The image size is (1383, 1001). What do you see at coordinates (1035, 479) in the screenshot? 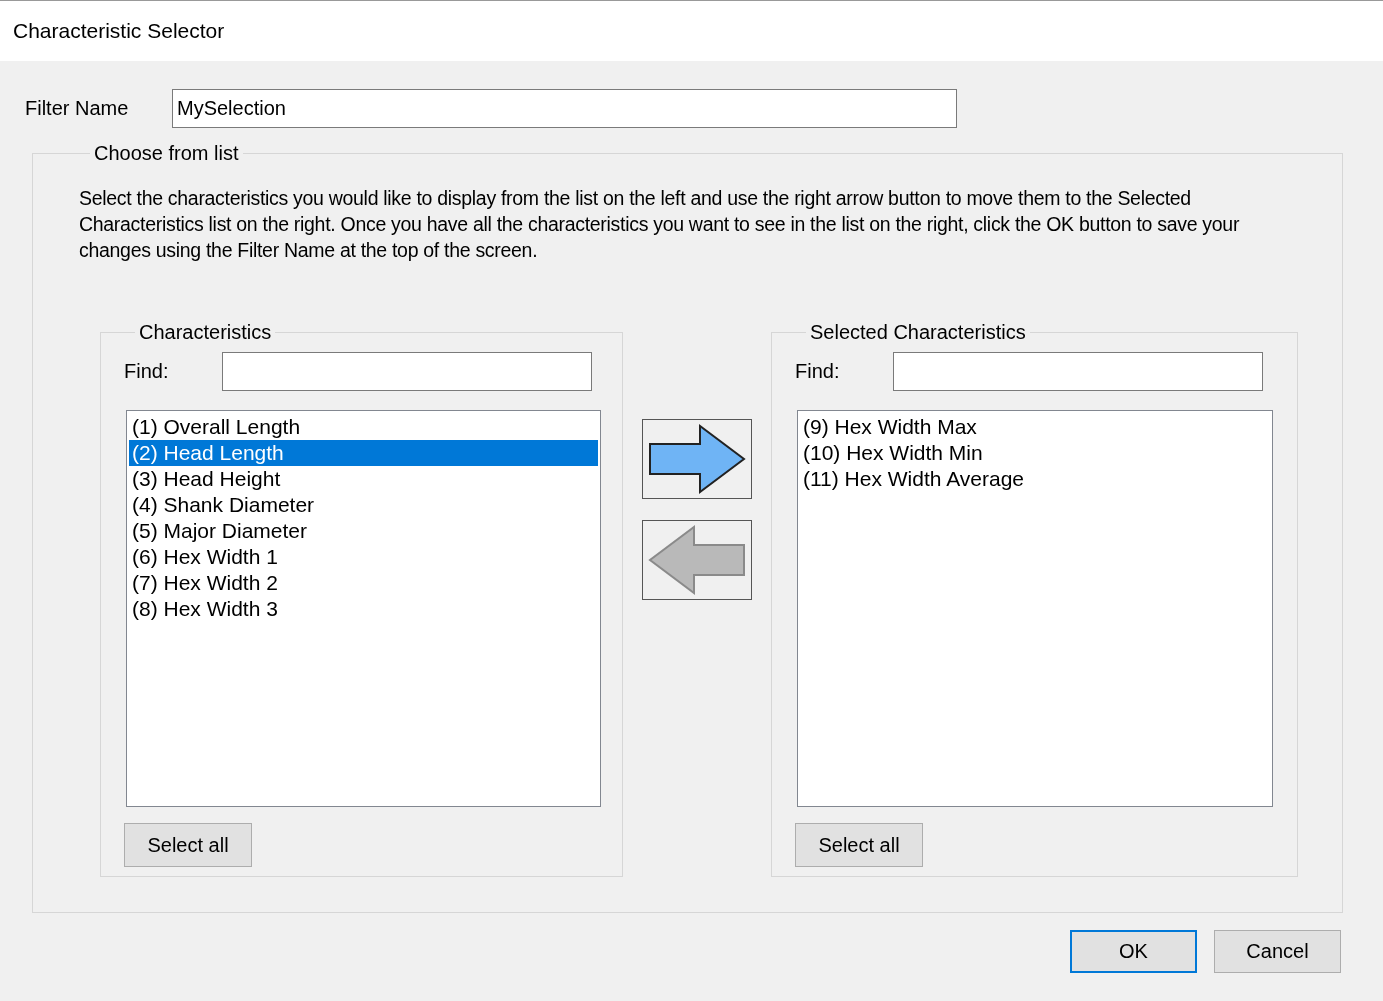
I see `list-item: (11) Hex Width Average` at bounding box center [1035, 479].